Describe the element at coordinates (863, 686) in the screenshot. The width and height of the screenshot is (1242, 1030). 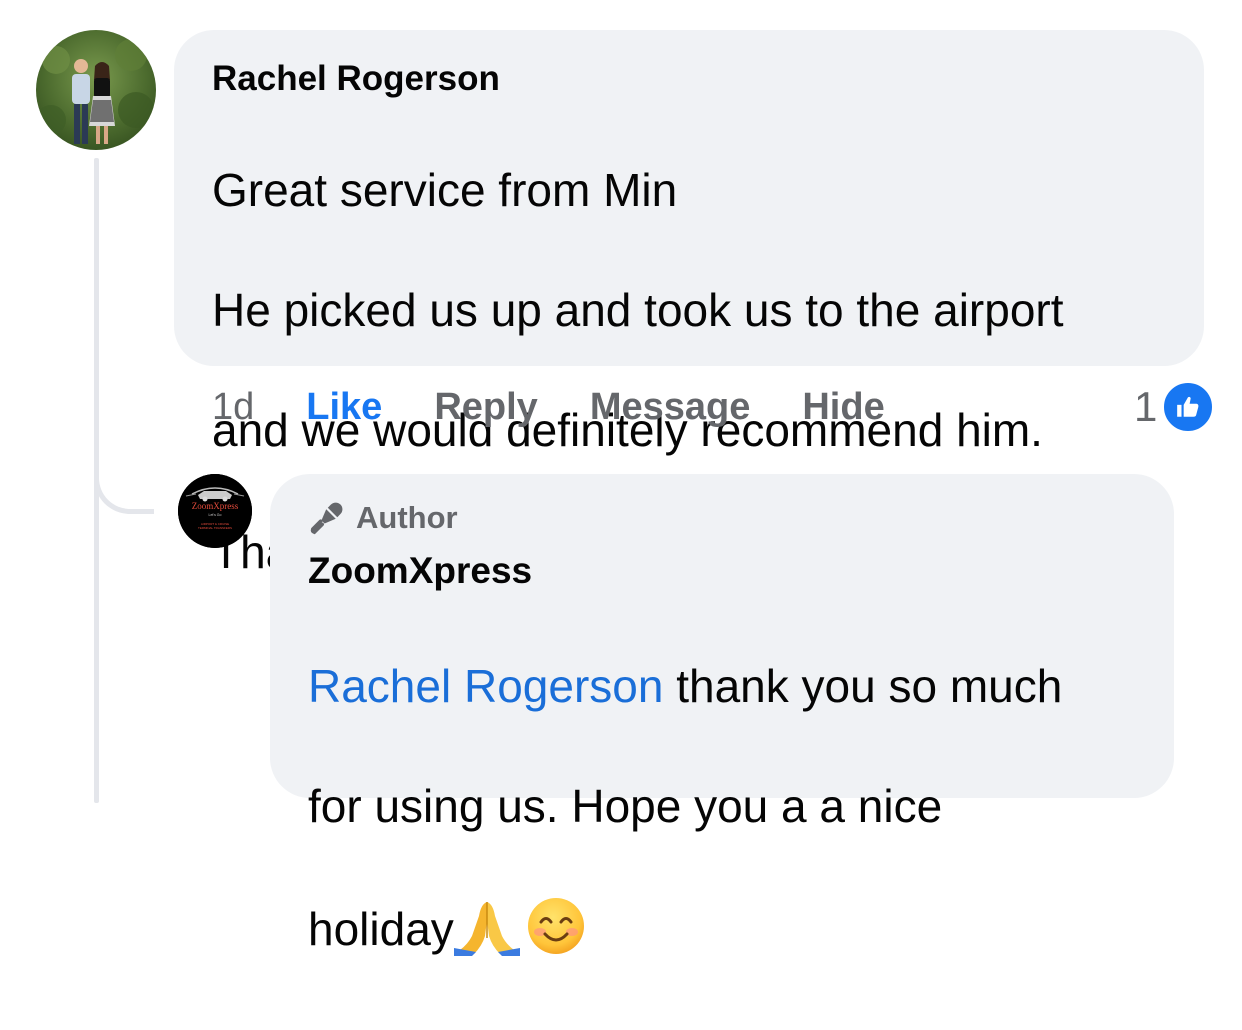
I see `reply-line-1-text: thank you so much` at that location.